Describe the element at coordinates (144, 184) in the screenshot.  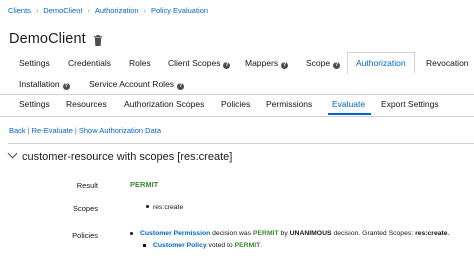
I see `result-value: PERMIT` at that location.